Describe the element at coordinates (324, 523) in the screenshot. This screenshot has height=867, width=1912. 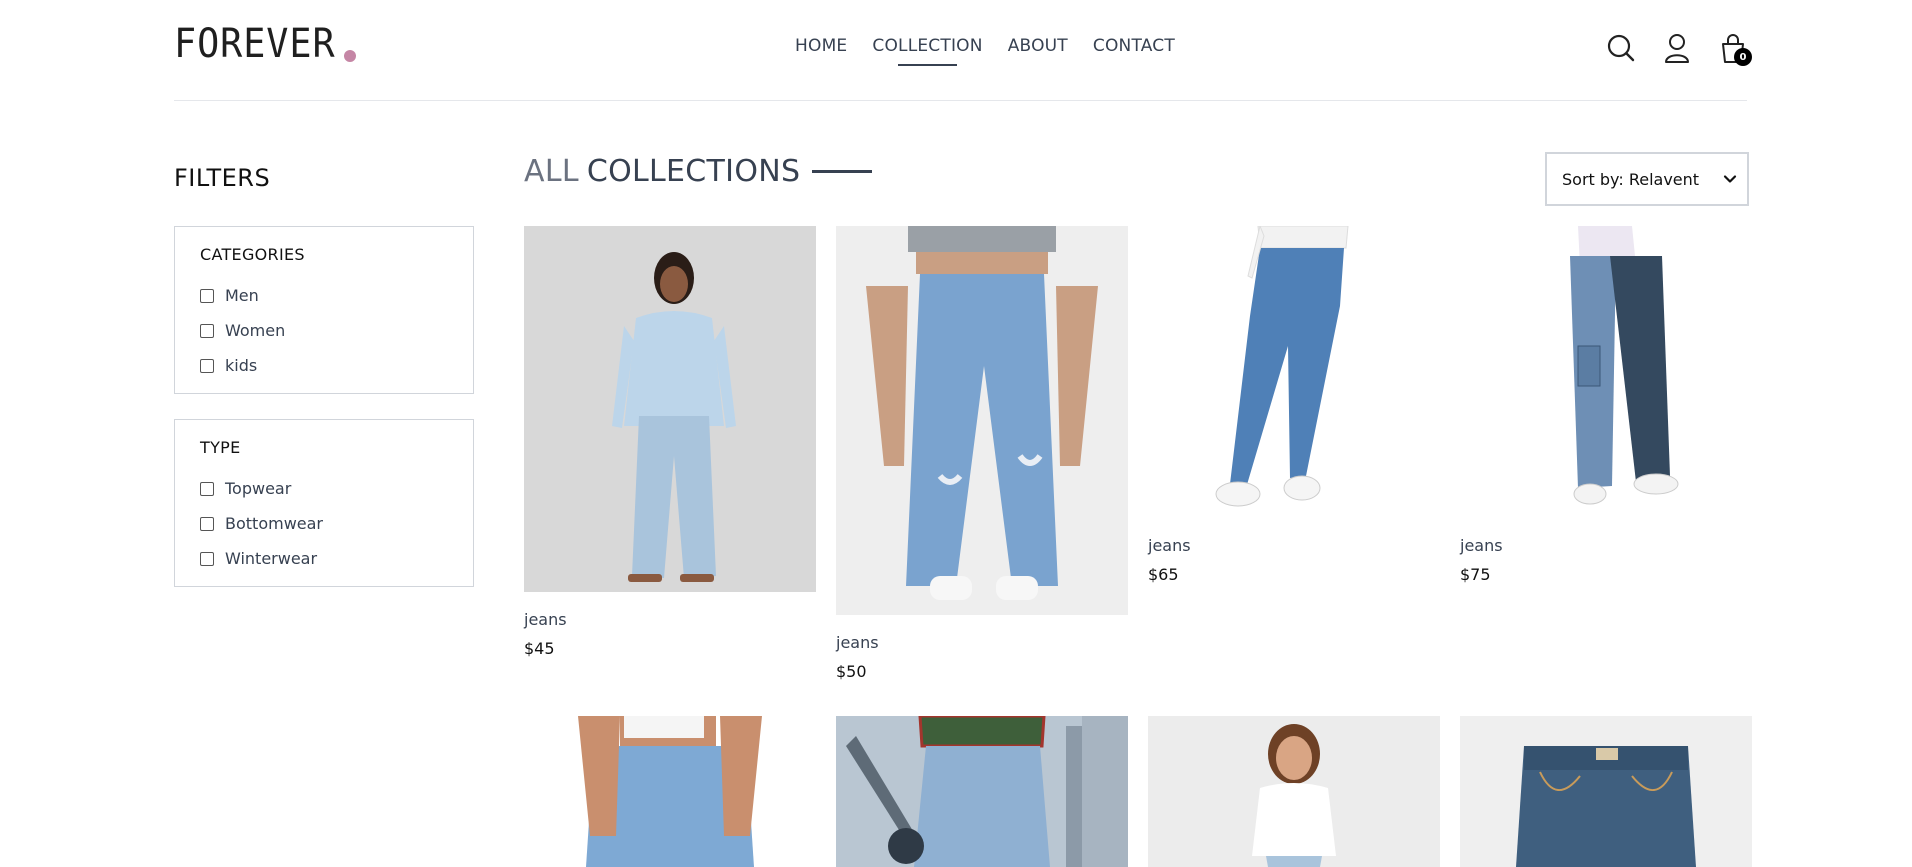
I see `filter-option-bottomwear: Bottomwear` at that location.